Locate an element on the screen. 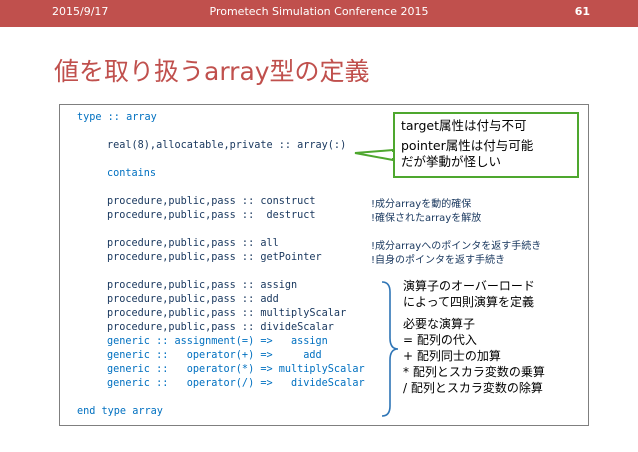  operator-line-6: * 配列とスカラ変数の乗算 is located at coordinates (474, 372).